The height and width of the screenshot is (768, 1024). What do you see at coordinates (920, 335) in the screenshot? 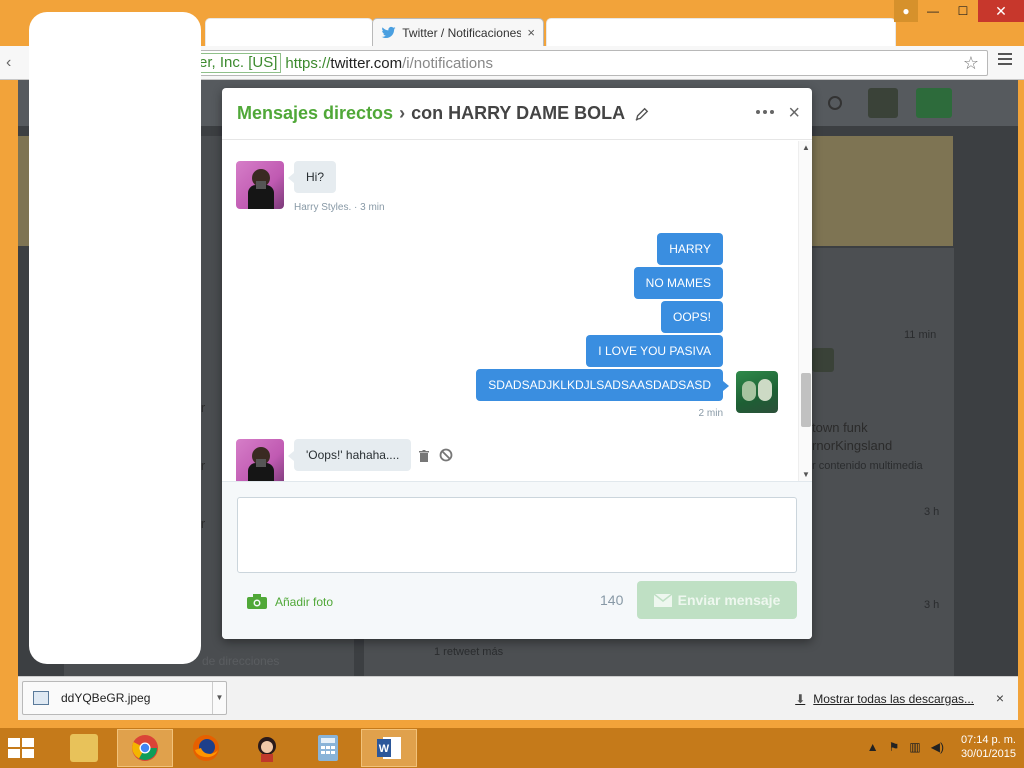
I see `bg-time-1: 11 min` at bounding box center [920, 335].